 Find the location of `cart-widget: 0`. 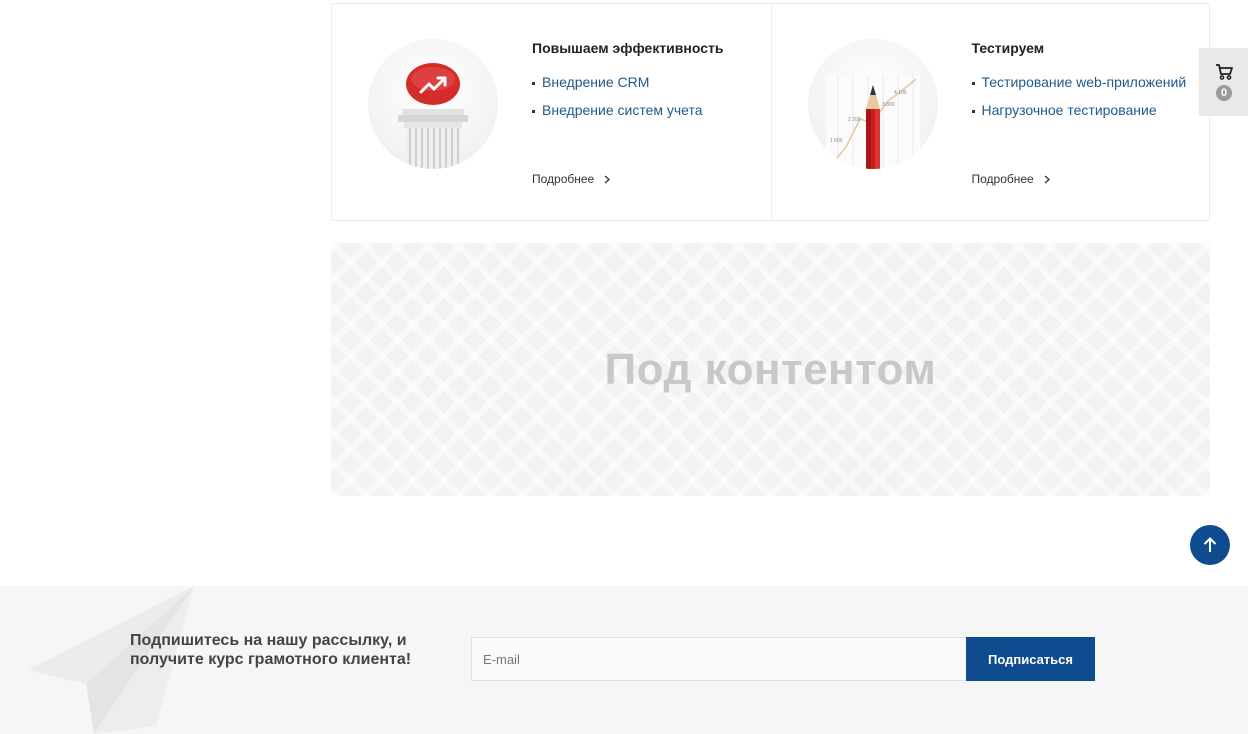

cart-widget: 0 is located at coordinates (1223, 82).